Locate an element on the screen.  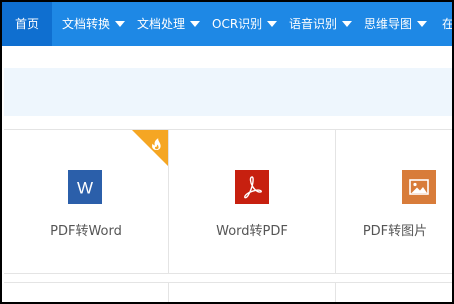
nav-mindmap: 思维导图 is located at coordinates (396, 24).